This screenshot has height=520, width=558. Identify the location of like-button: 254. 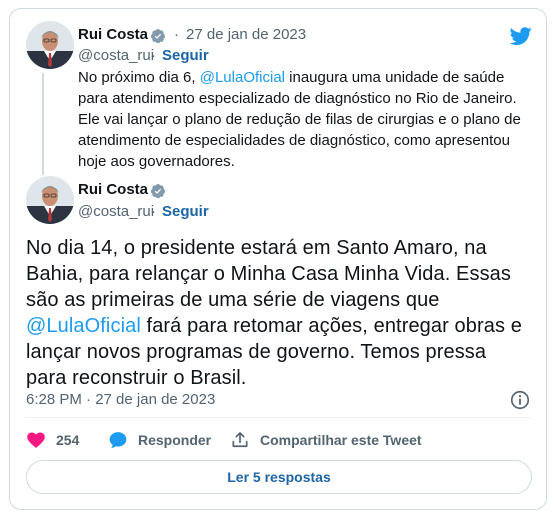
(52, 440).